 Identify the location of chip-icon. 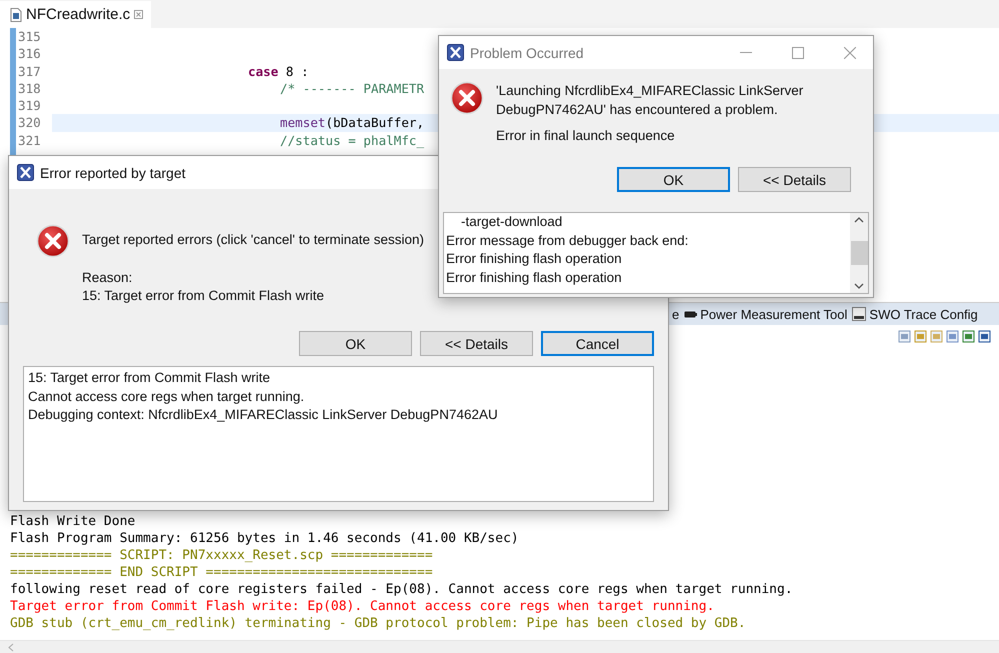
(859, 314).